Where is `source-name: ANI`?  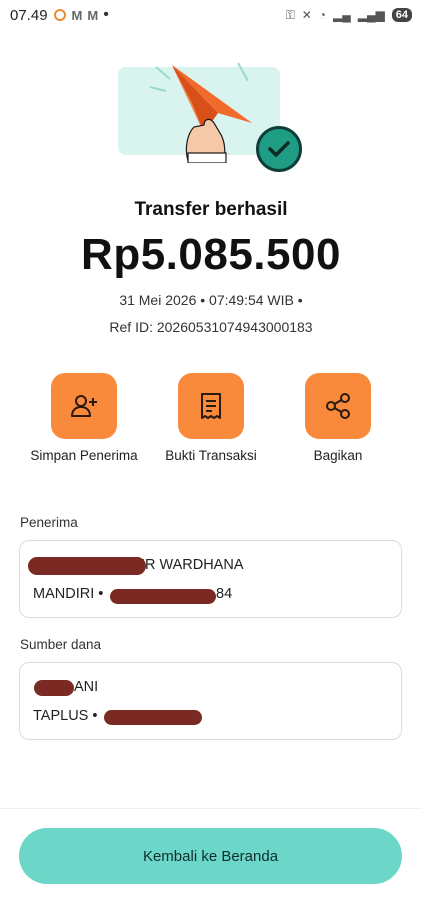 source-name: ANI is located at coordinates (86, 687).